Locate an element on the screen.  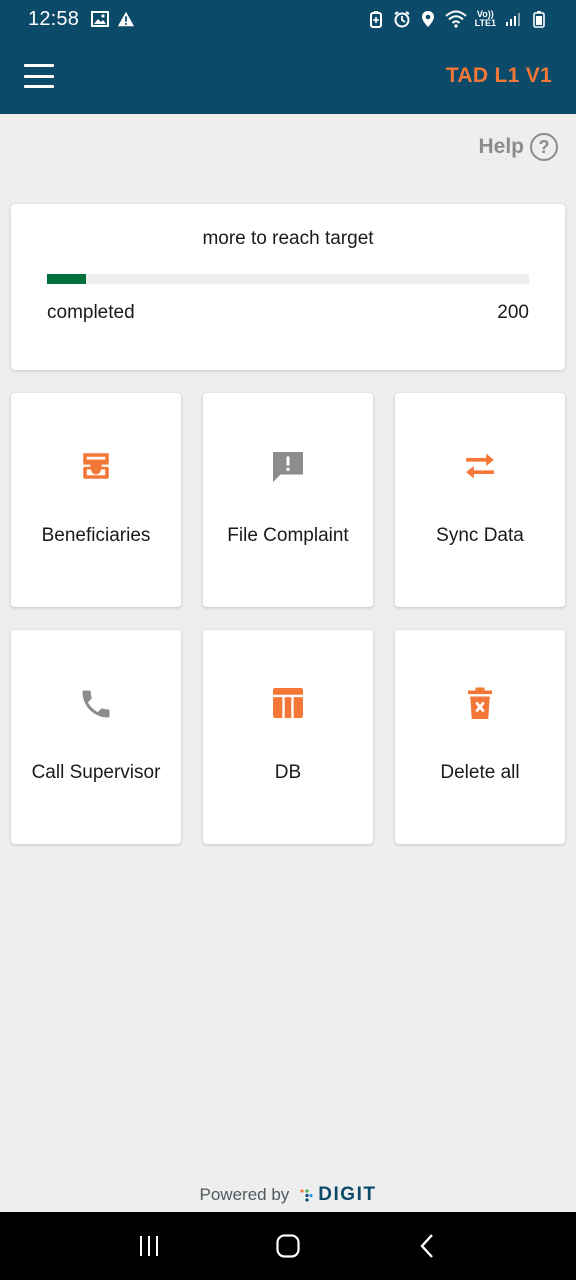
status-bar: 12:58 Vo)) LTE1 is located at coordinates (288, 19).